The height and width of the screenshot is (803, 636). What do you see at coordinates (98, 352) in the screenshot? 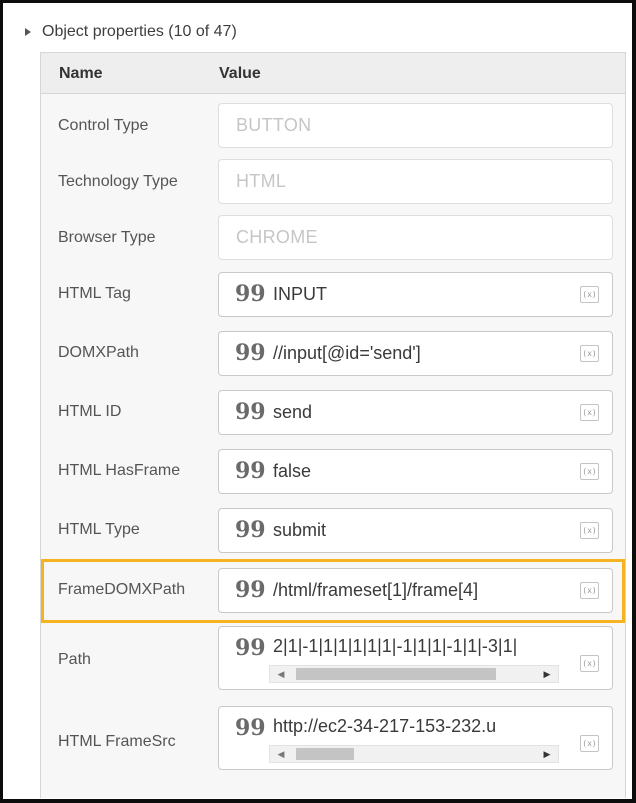
I see `row-label-domxpath: DOMXPath` at bounding box center [98, 352].